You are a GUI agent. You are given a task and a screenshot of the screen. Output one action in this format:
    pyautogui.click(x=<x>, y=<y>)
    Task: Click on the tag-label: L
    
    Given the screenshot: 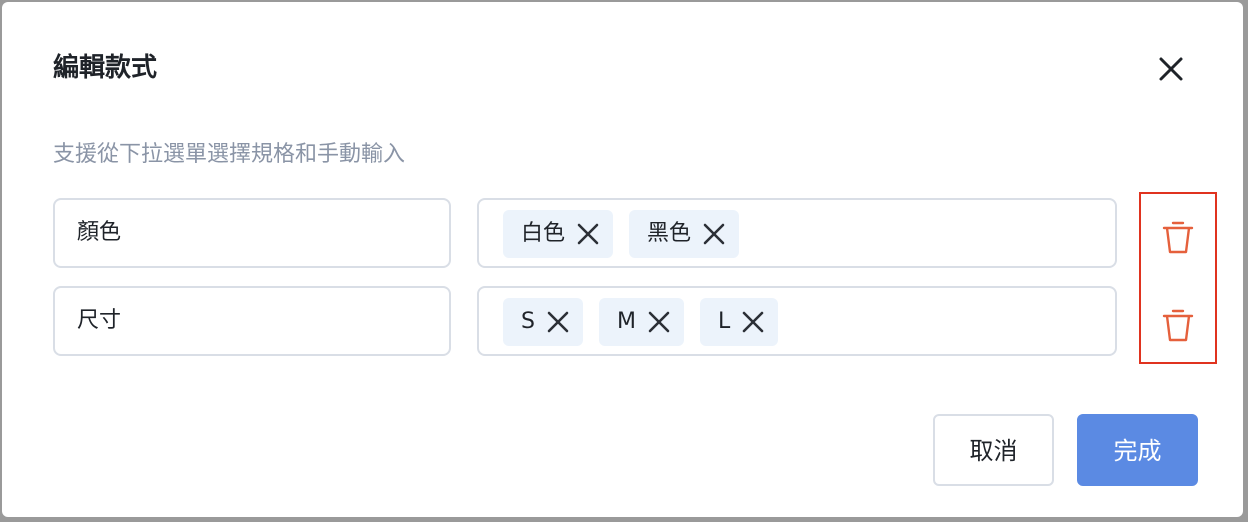 What is the action you would take?
    pyautogui.click(x=724, y=321)
    